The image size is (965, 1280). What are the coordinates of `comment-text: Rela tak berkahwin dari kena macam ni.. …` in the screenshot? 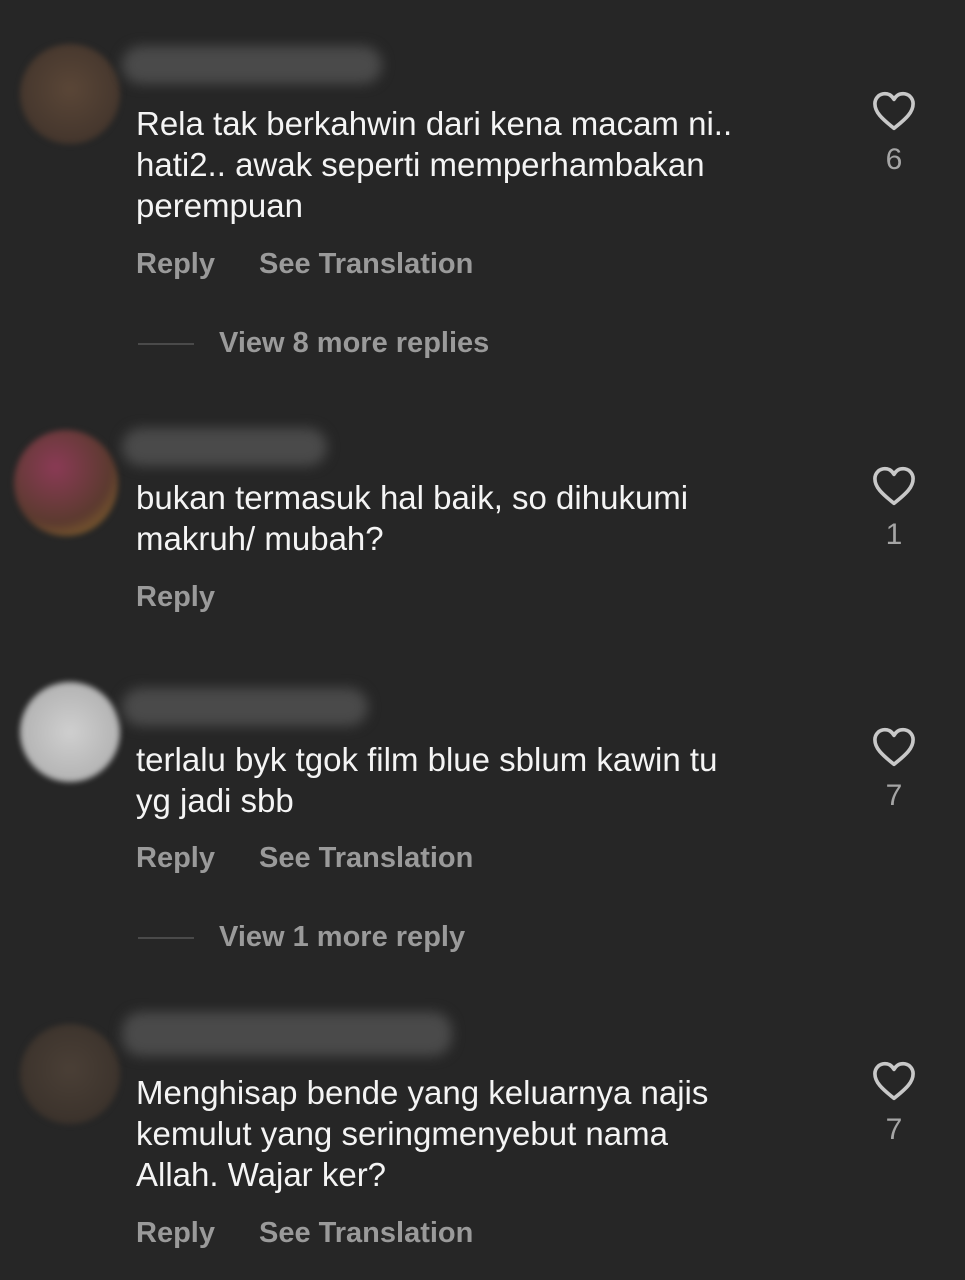 It's located at (434, 164).